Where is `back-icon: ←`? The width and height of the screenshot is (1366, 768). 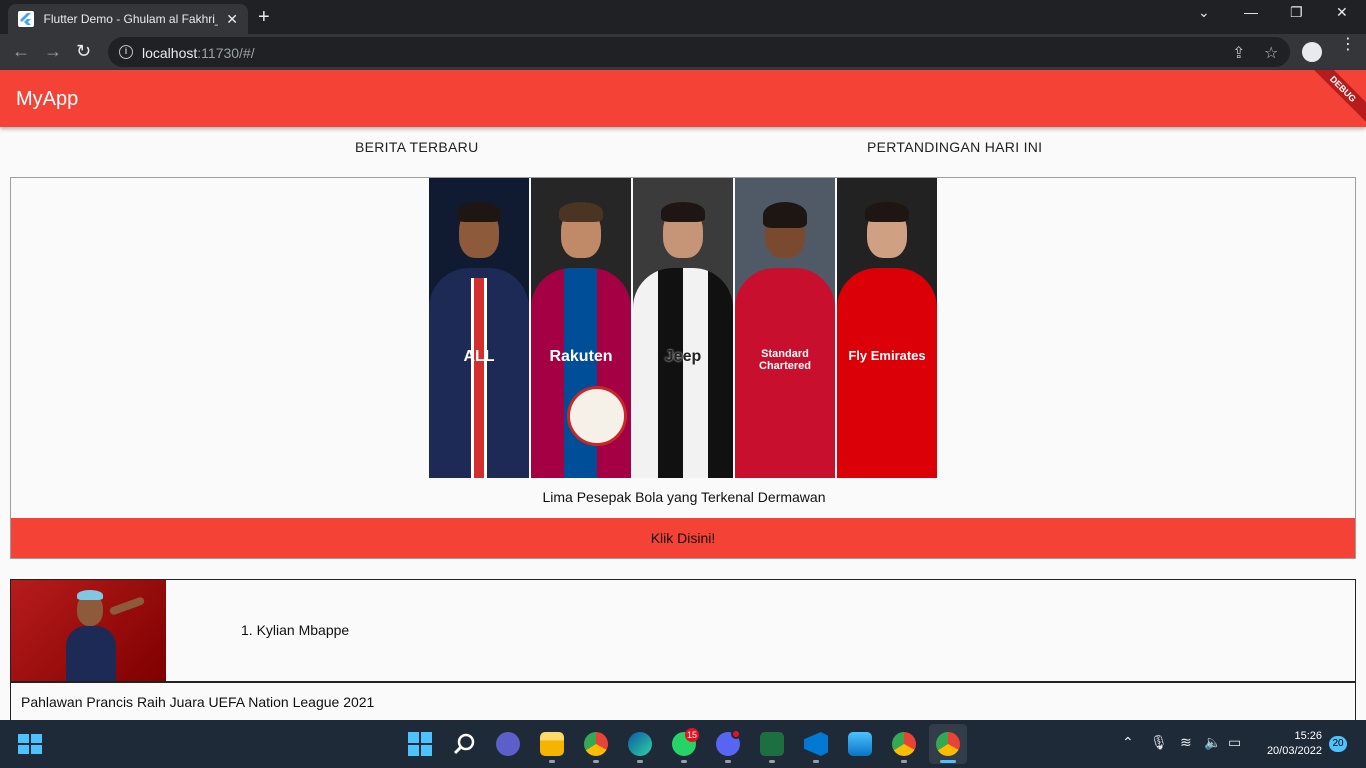
back-icon: ← is located at coordinates (21, 51).